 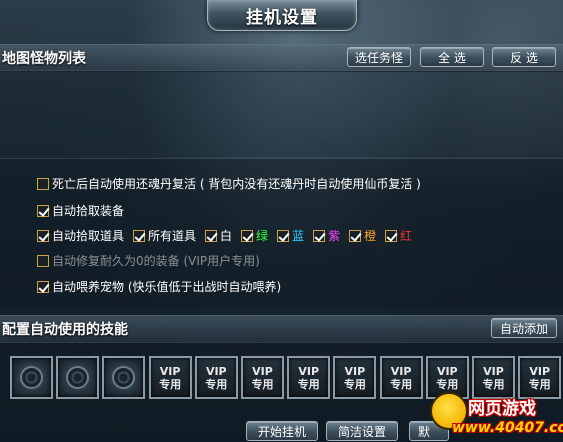 I want to click on item-filter-label: 紫, so click(x=334, y=236).